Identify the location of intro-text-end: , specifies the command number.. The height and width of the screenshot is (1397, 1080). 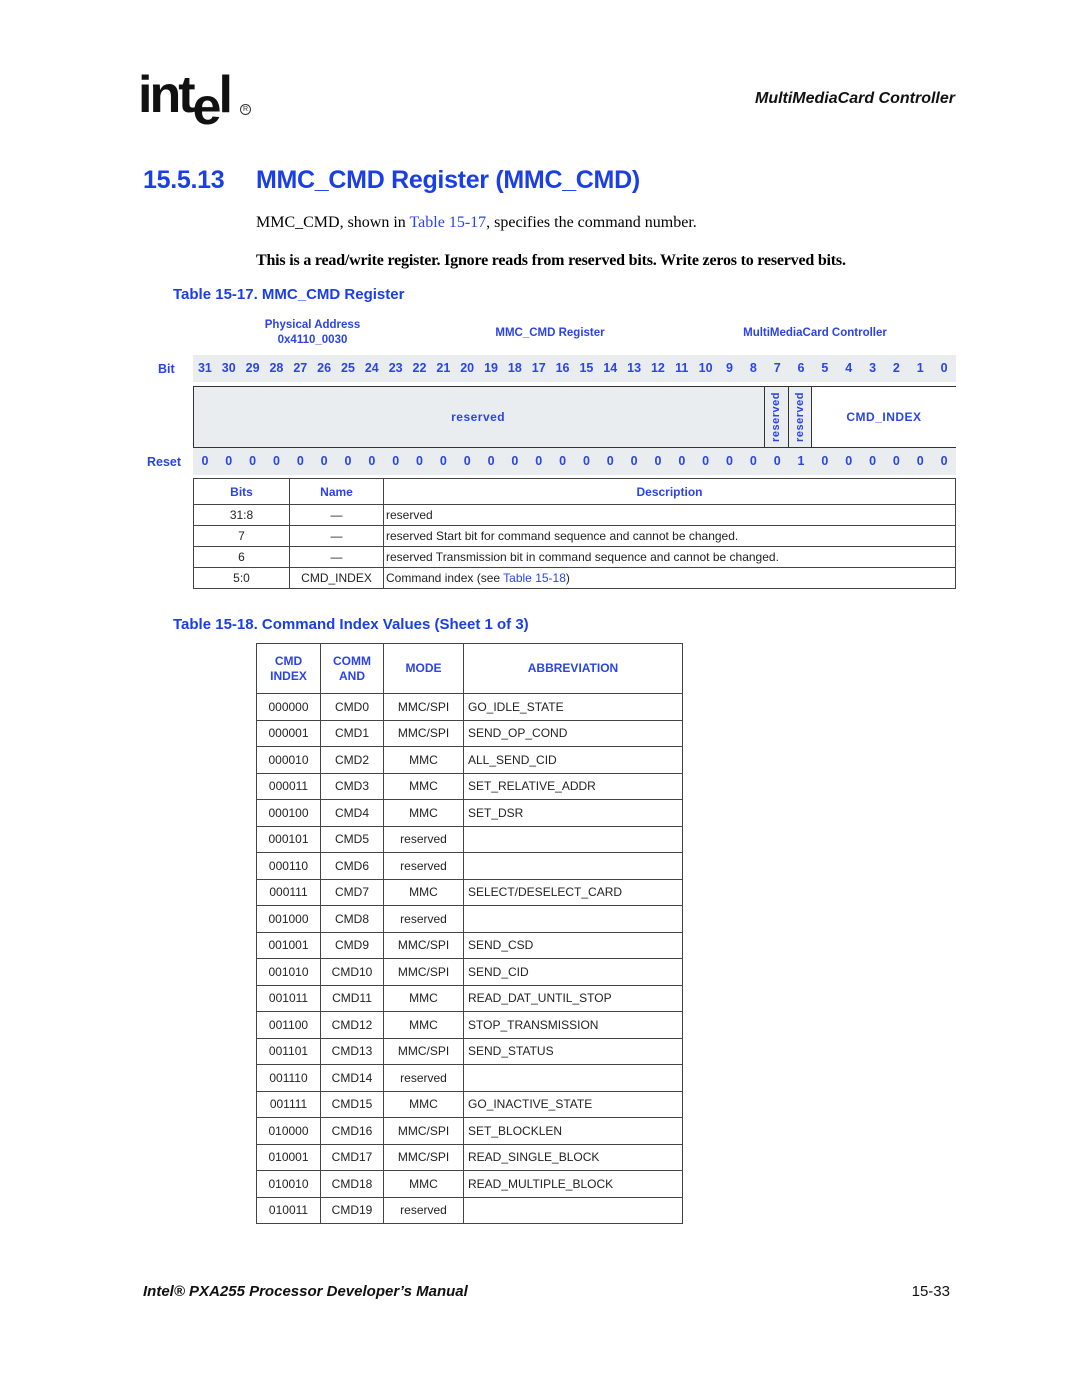
(591, 222).